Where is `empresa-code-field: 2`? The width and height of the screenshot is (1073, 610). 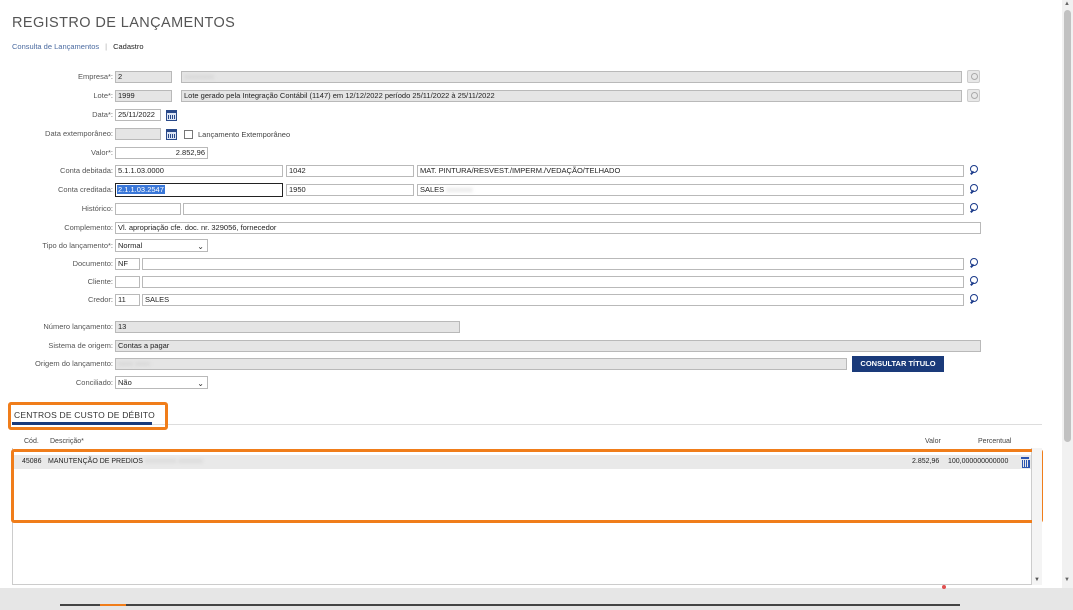
empresa-code-field: 2 is located at coordinates (143, 77).